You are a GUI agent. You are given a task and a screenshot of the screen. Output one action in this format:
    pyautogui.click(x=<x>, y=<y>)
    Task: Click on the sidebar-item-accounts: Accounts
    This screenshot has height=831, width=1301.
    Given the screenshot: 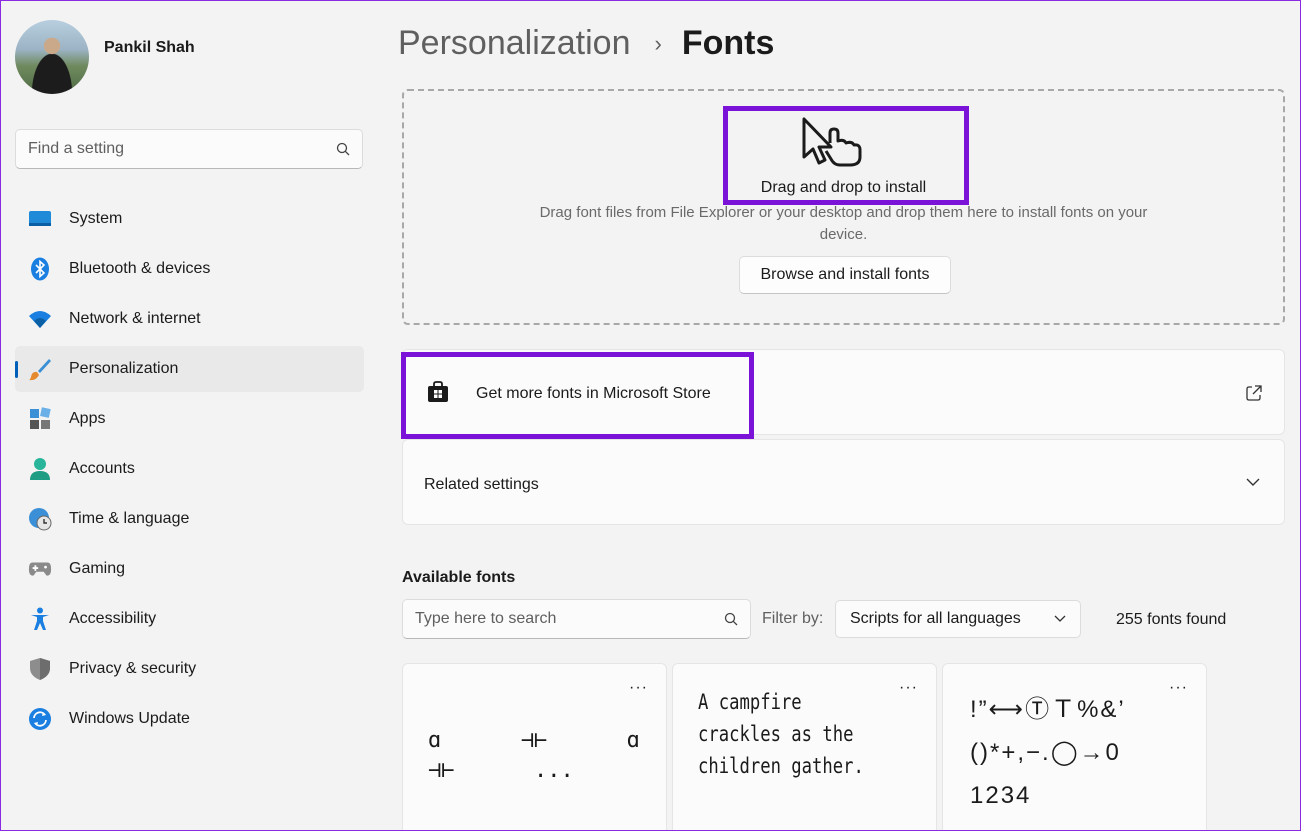 What is the action you would take?
    pyautogui.click(x=189, y=469)
    